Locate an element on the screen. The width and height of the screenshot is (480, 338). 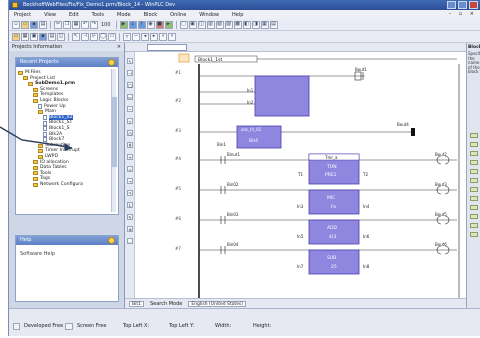
r1-function-block is located at coordinates (282, 96).